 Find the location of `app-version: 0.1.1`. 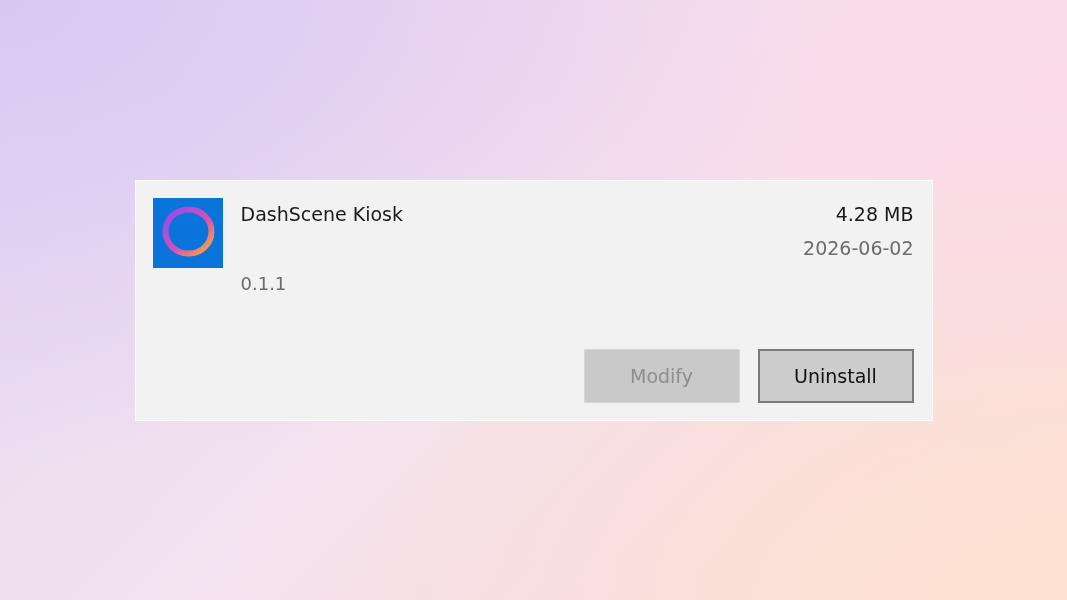

app-version: 0.1.1 is located at coordinates (263, 283).